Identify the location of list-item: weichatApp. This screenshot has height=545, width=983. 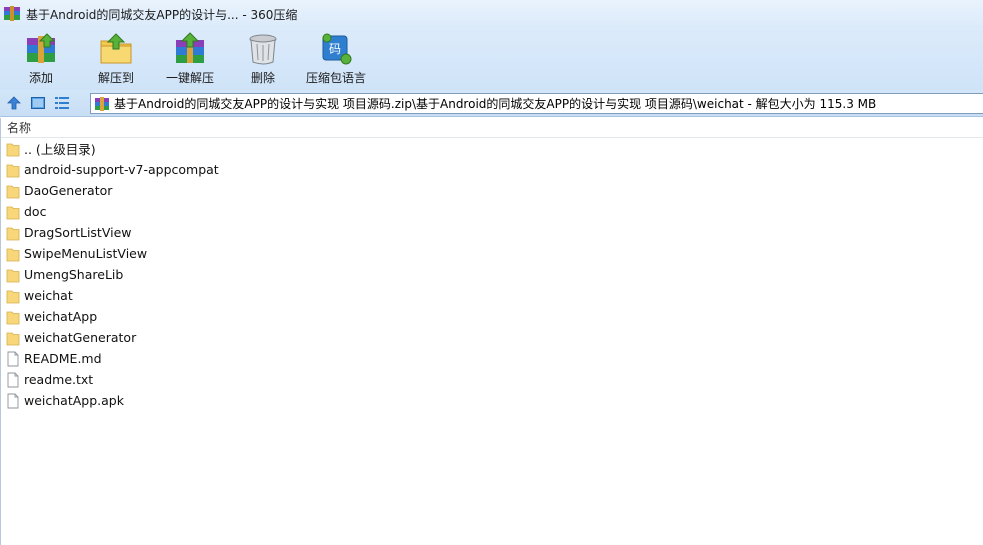
(492, 316).